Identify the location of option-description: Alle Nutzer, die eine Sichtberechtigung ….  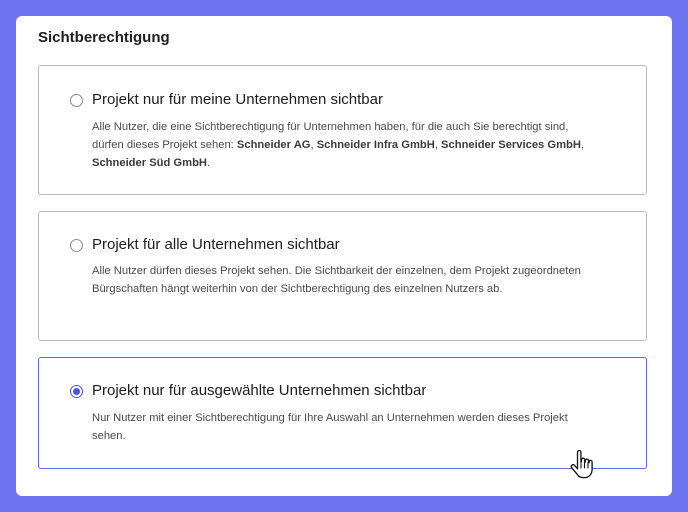
(342, 145).